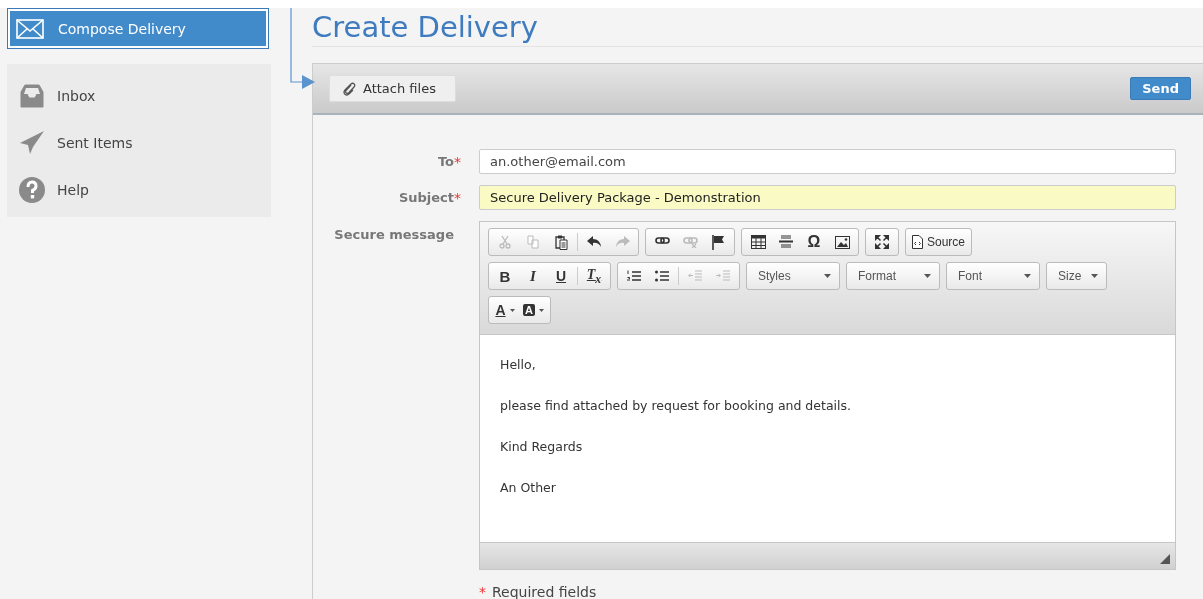  Describe the element at coordinates (877, 276) in the screenshot. I see `dropdown-label: Format` at that location.